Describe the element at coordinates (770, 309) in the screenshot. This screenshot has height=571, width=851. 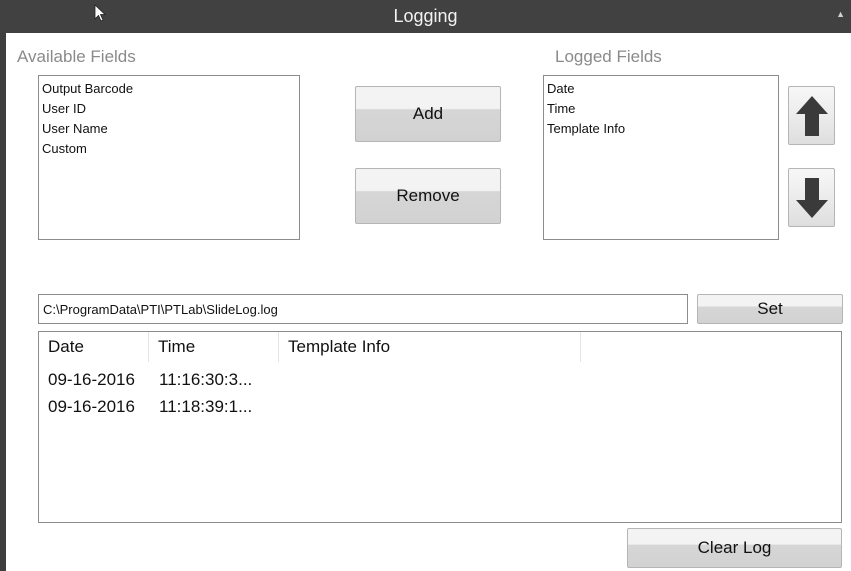
I see `set-button: Set` at that location.